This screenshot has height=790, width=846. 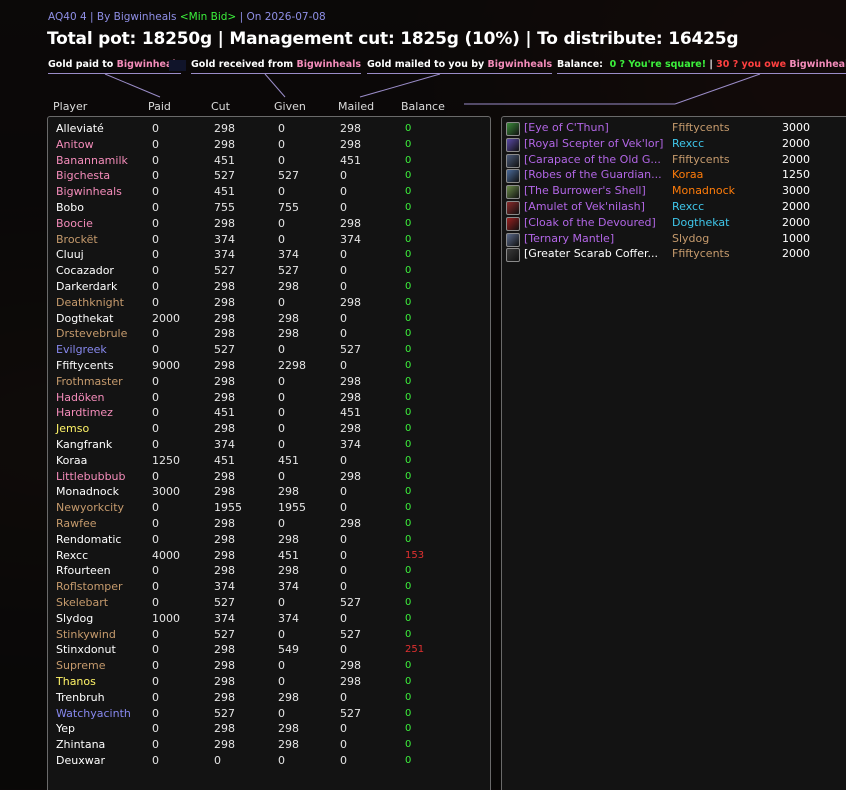 I want to click on table-row: Jemso 0 298 0 298 0, so click(x=268, y=430).